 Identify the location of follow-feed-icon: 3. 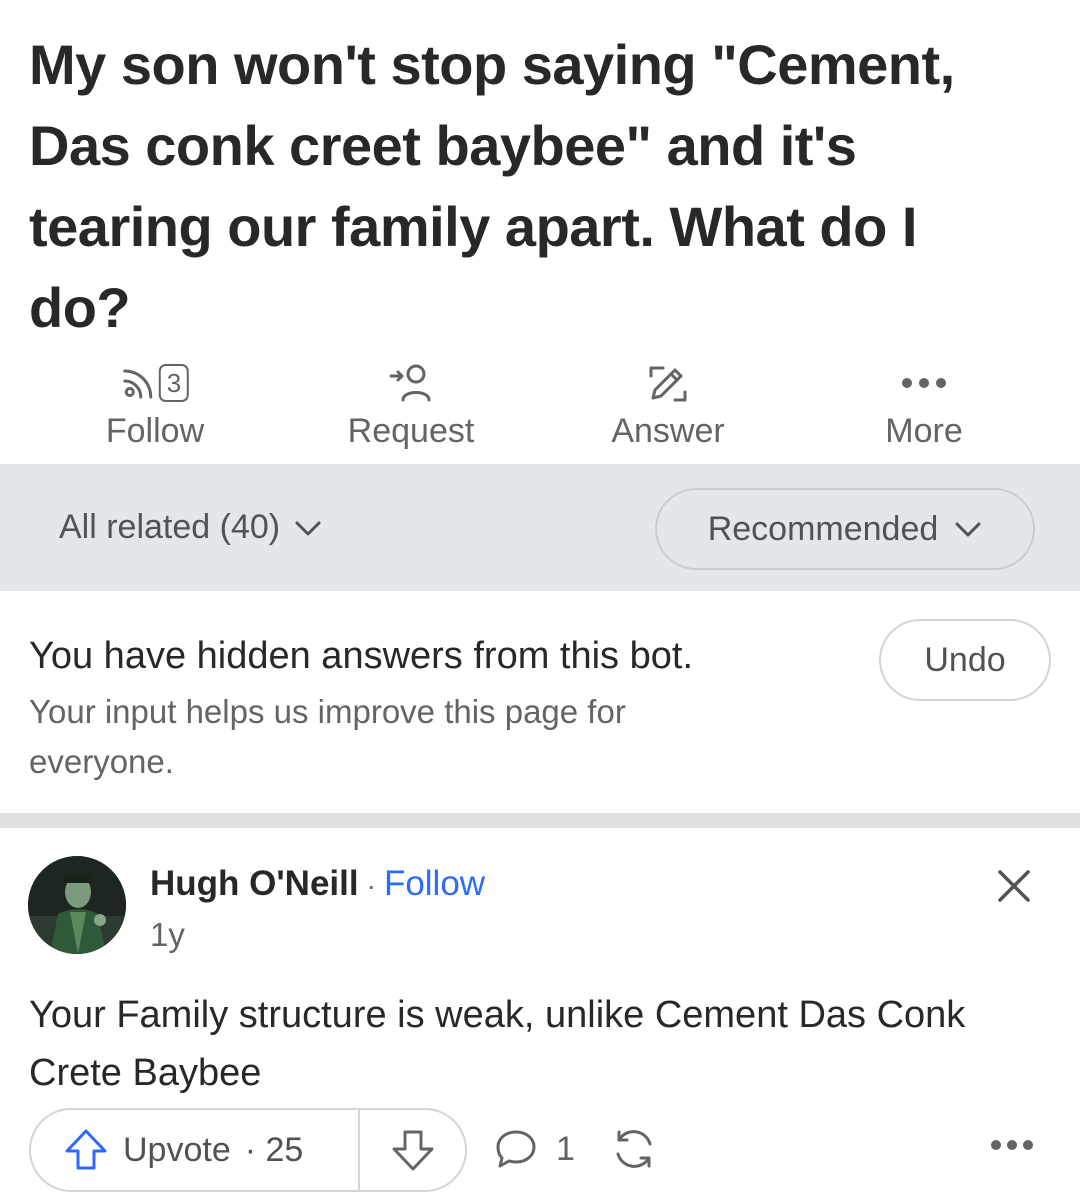
(155, 383).